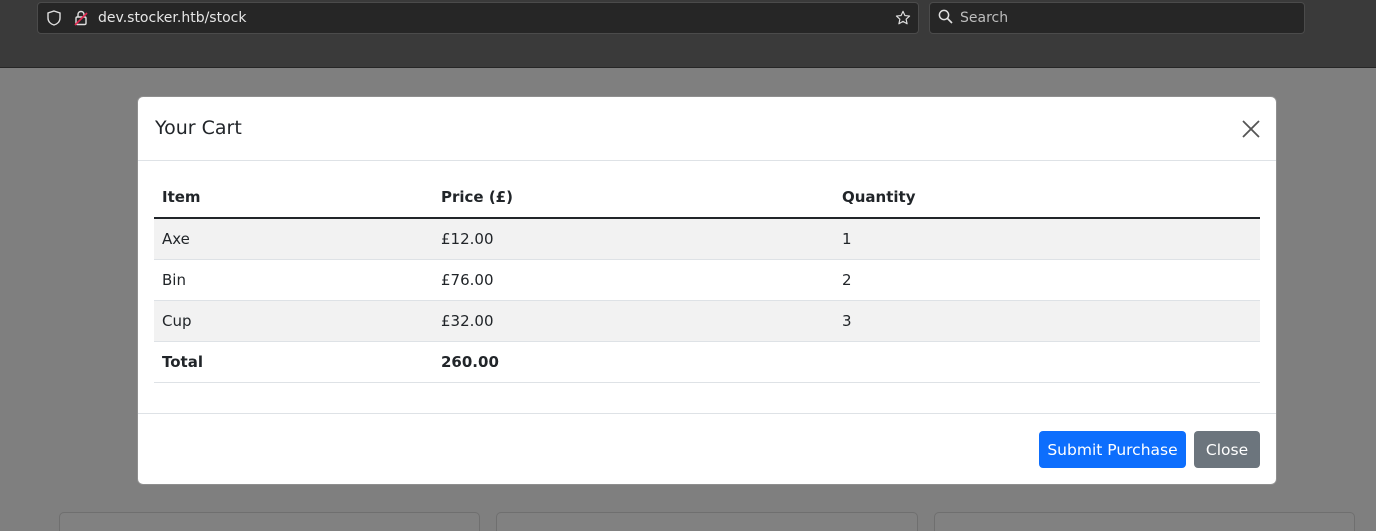 The image size is (1376, 531). I want to click on total-label: Total, so click(293, 362).